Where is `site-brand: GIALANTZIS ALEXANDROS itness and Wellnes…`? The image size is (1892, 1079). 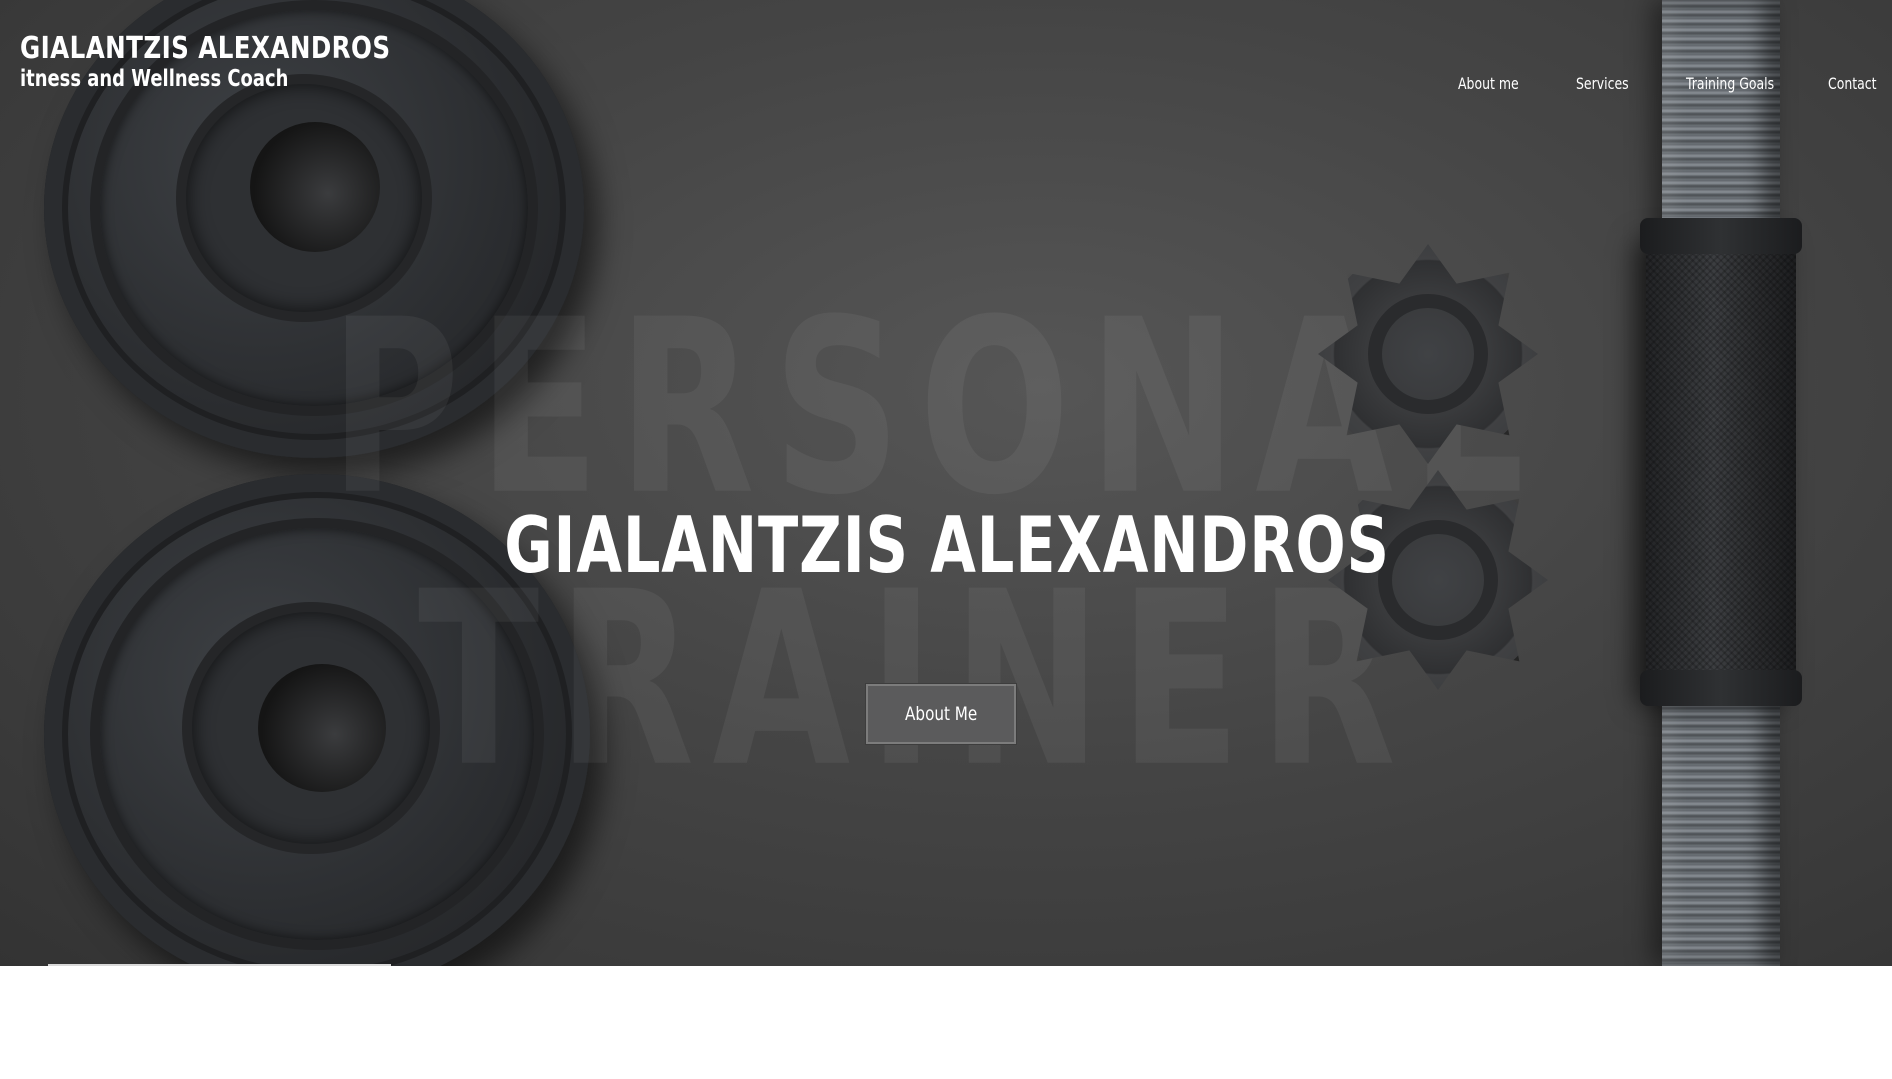
site-brand: GIALANTZIS ALEXANDROS itness and Wellnes… is located at coordinates (246, 62).